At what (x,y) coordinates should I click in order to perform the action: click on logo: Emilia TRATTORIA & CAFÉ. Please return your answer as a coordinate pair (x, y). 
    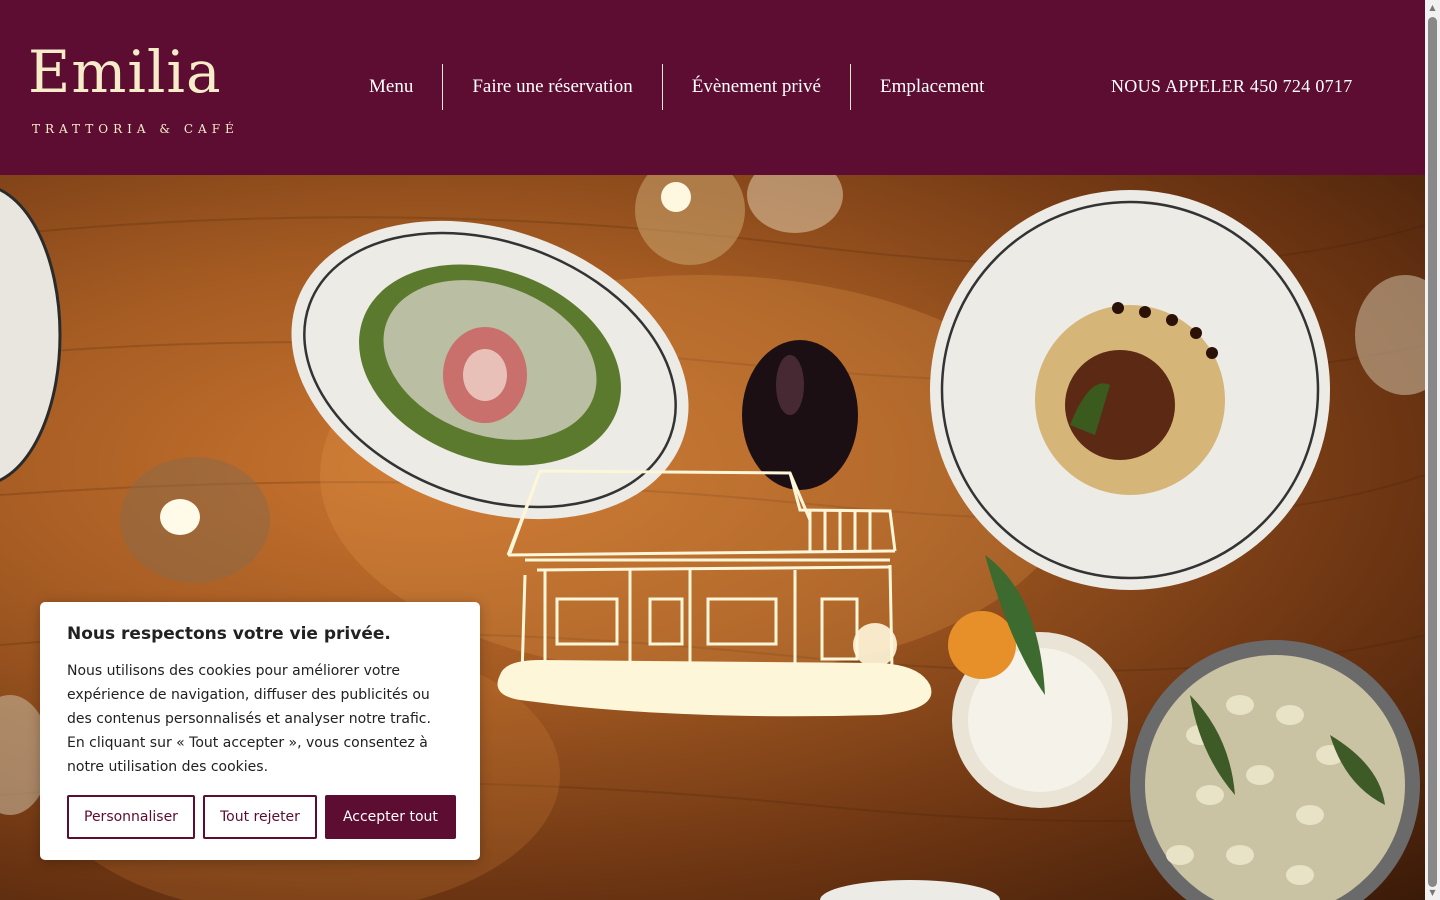
    Looking at the image, I should click on (140, 89).